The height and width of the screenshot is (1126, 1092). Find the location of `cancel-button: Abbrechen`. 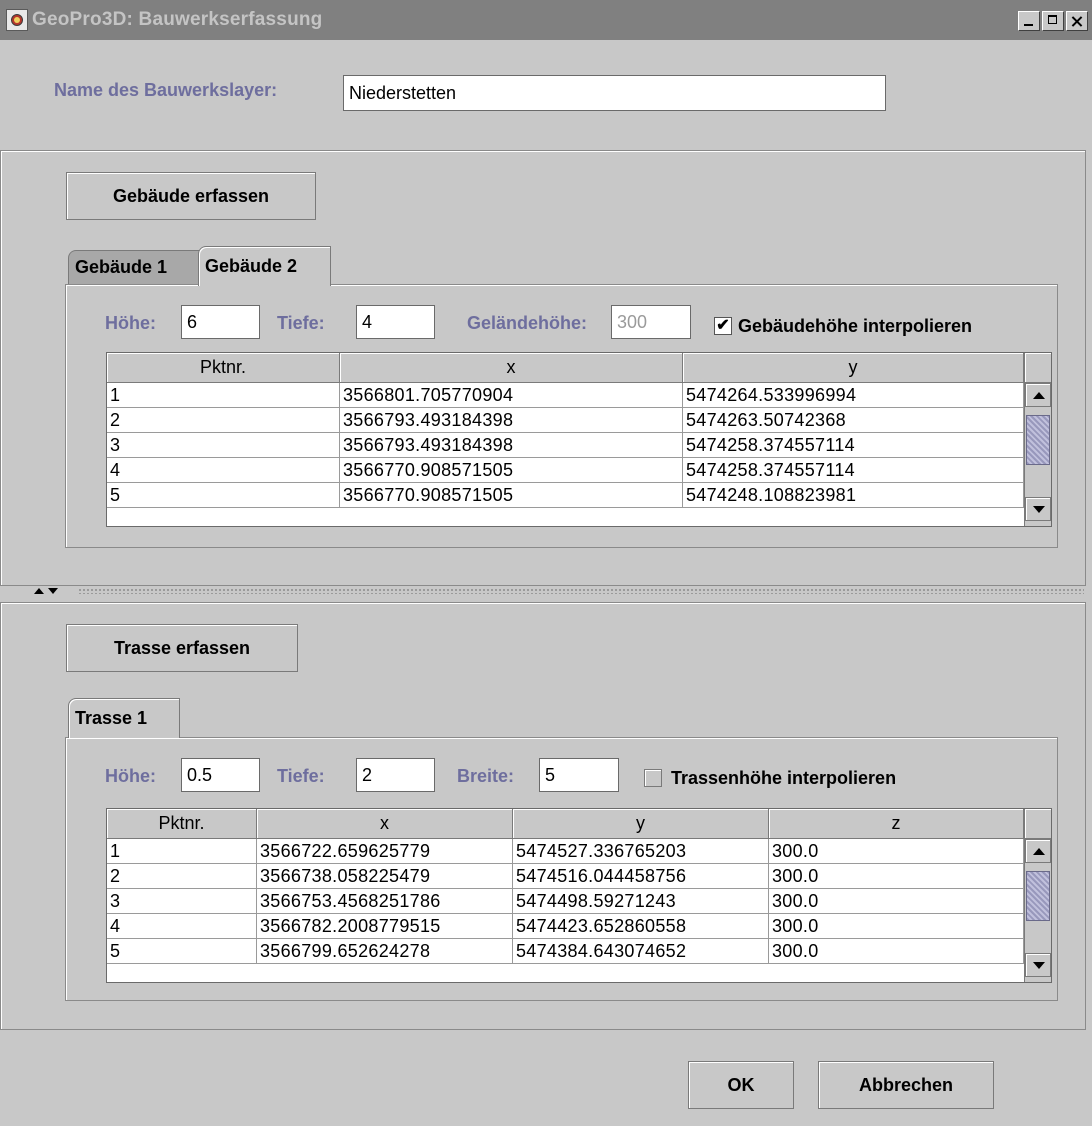

cancel-button: Abbrechen is located at coordinates (906, 1085).